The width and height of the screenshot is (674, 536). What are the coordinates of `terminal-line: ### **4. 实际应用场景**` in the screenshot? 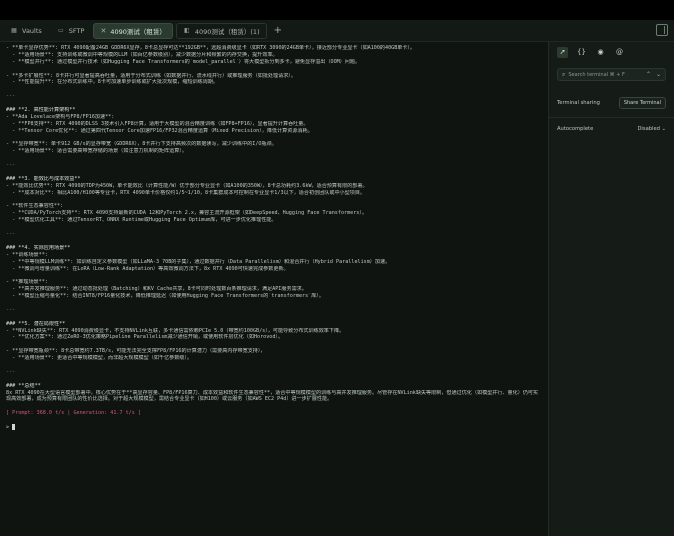 It's located at (38, 247).